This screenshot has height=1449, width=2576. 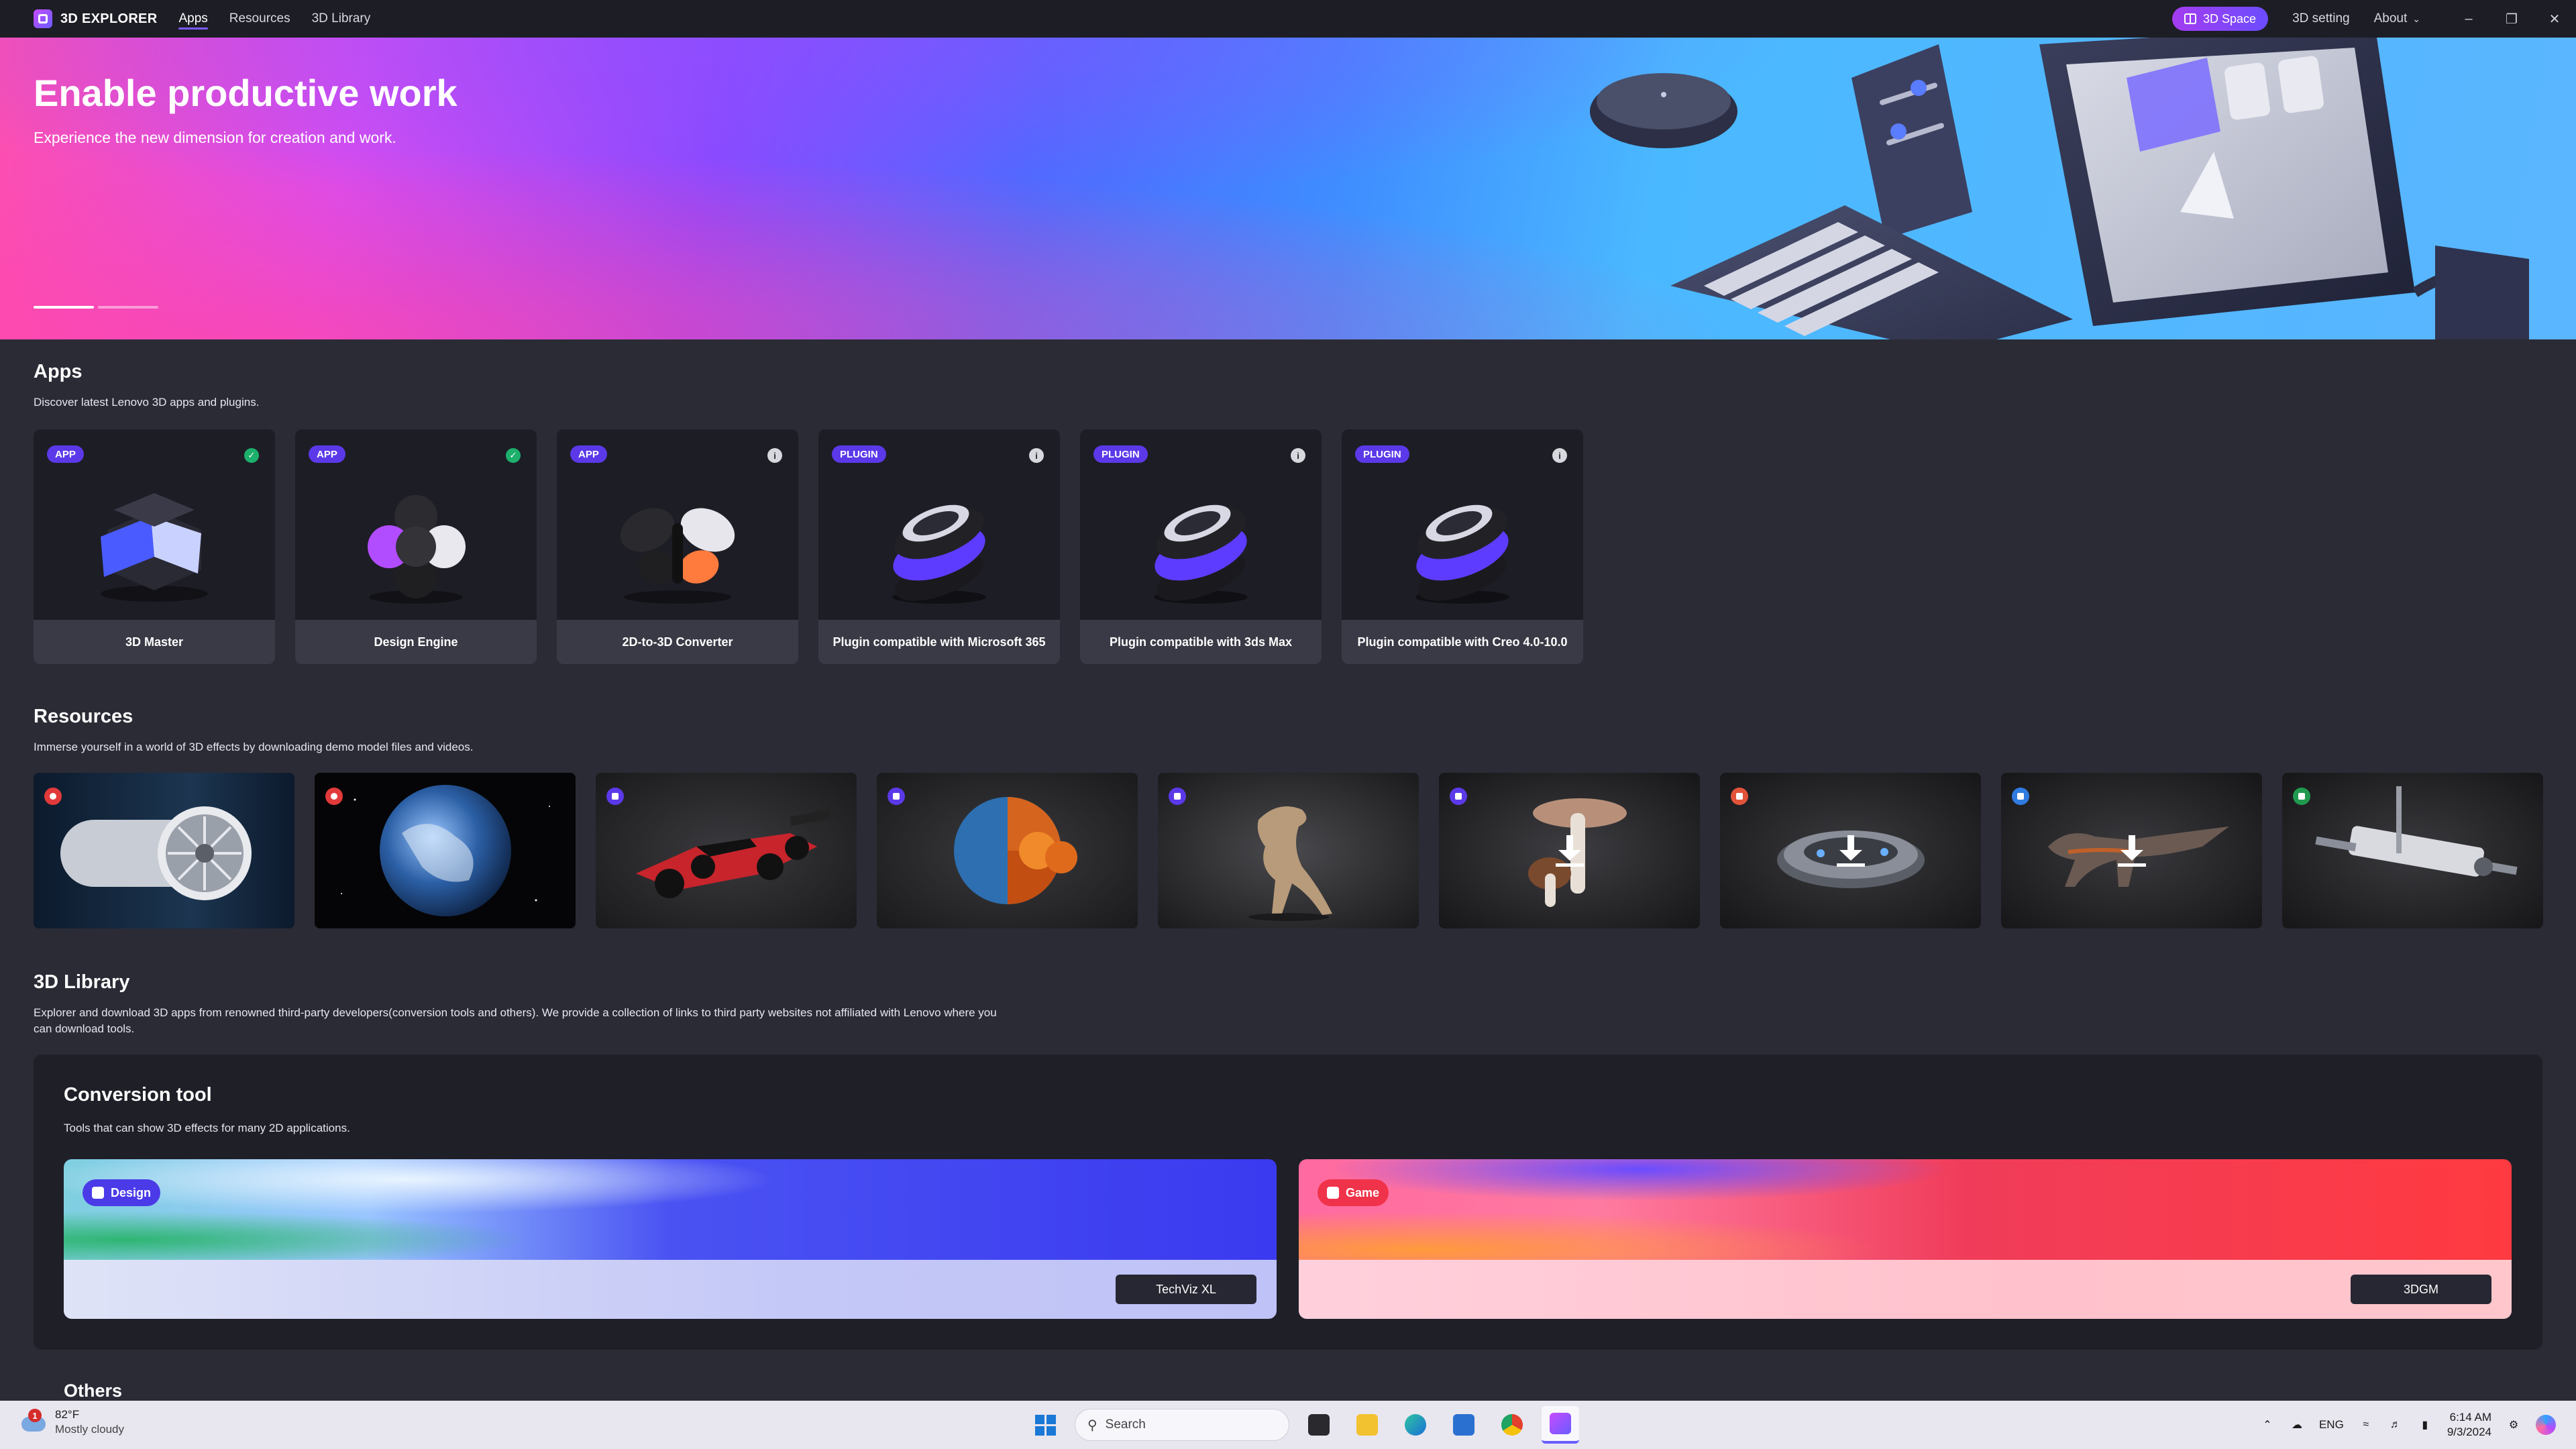 I want to click on task-view-icon, so click(x=1319, y=1425).